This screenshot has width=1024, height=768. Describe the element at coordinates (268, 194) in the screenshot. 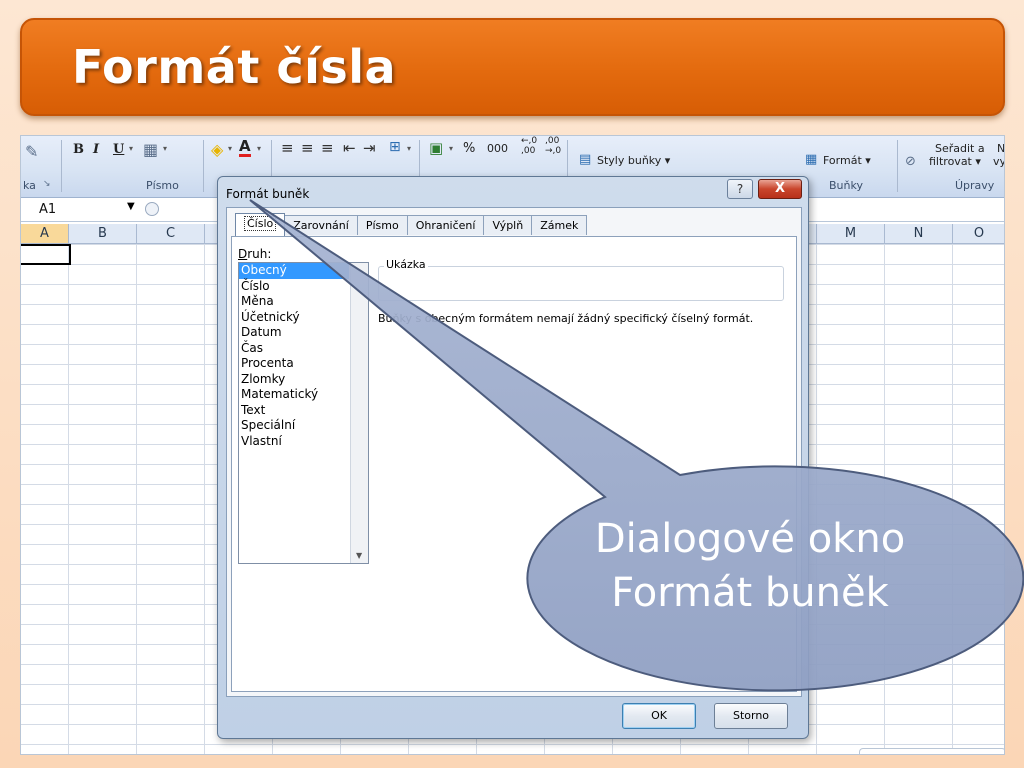

I see `dialog-title: Formát buněk` at that location.